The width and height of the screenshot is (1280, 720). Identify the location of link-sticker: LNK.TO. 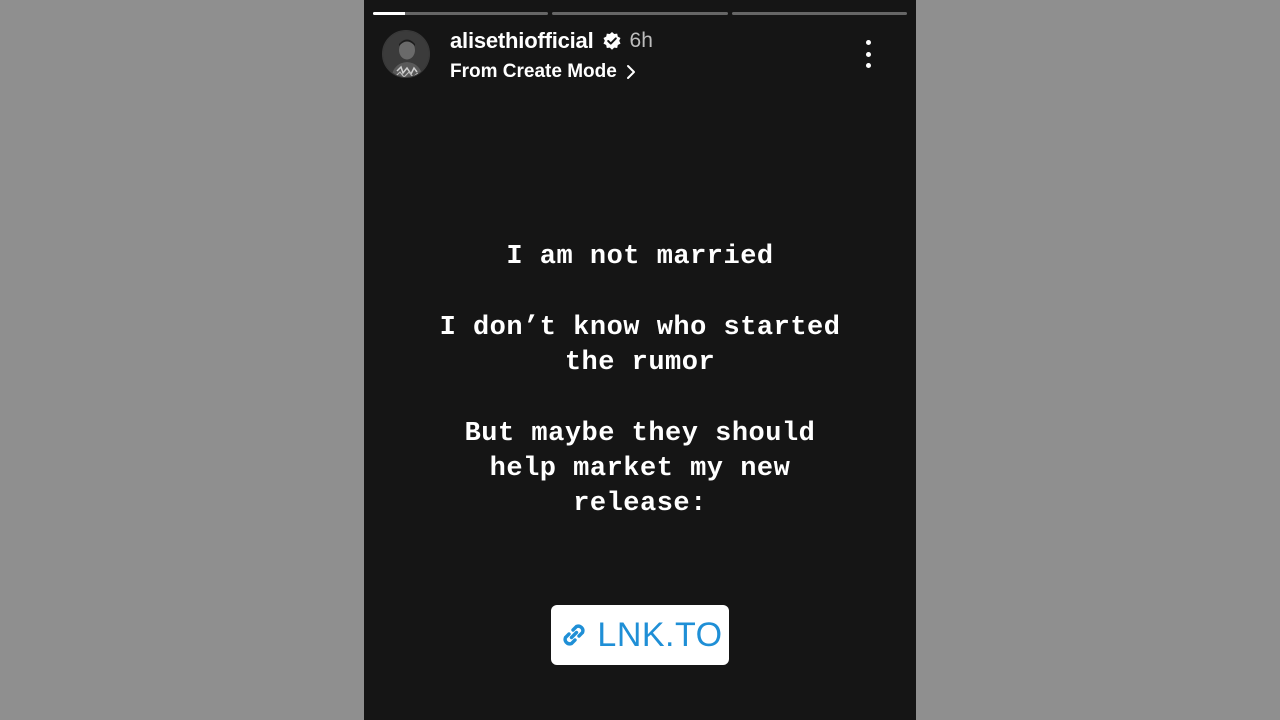
(640, 635).